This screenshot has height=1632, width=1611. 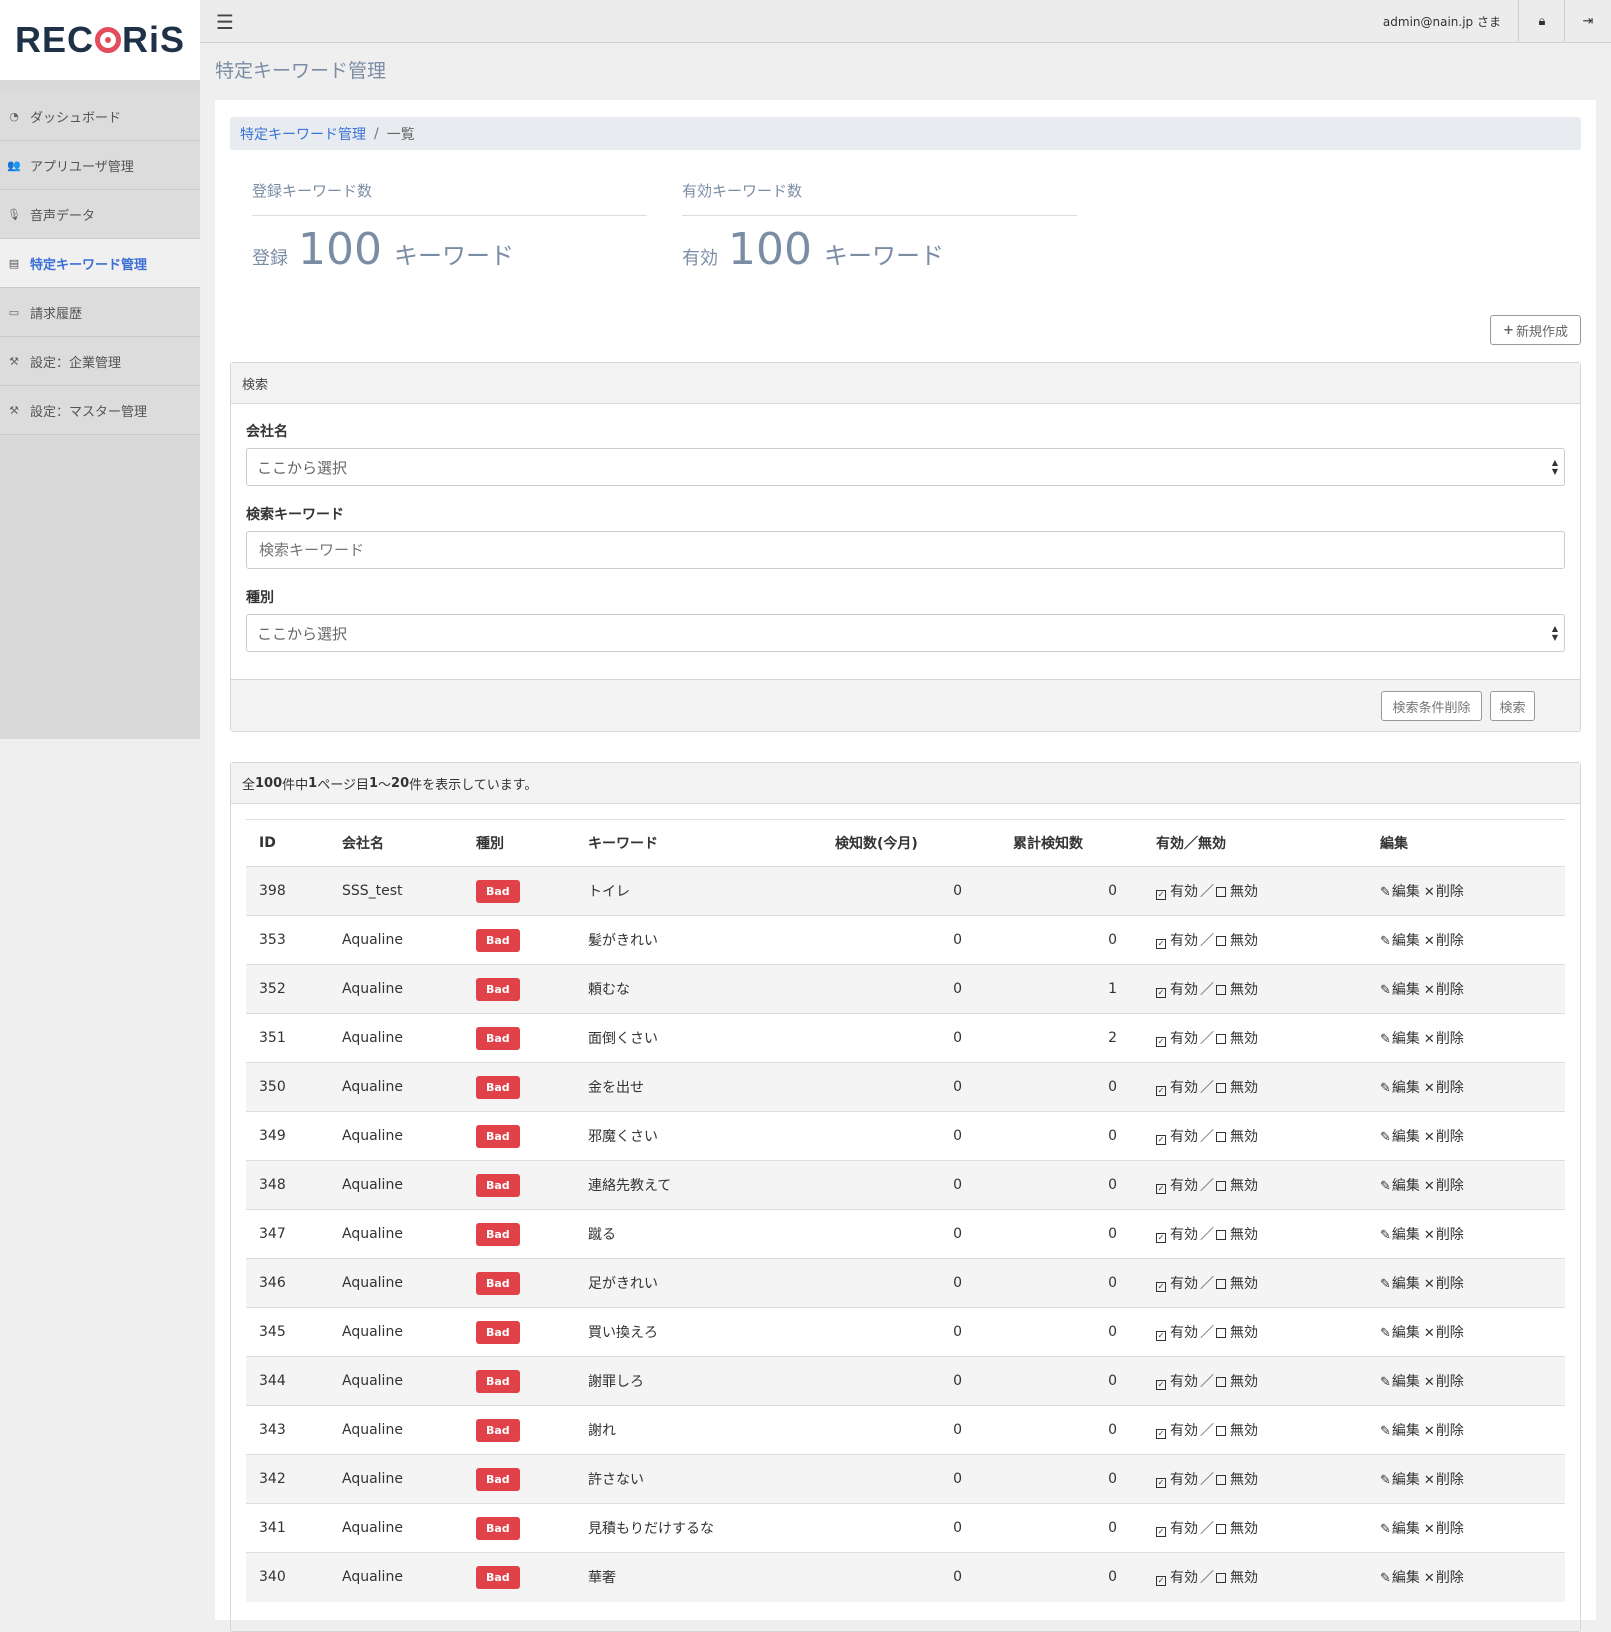 I want to click on breadcrumb-link: 特定キーワード管理, so click(x=303, y=134).